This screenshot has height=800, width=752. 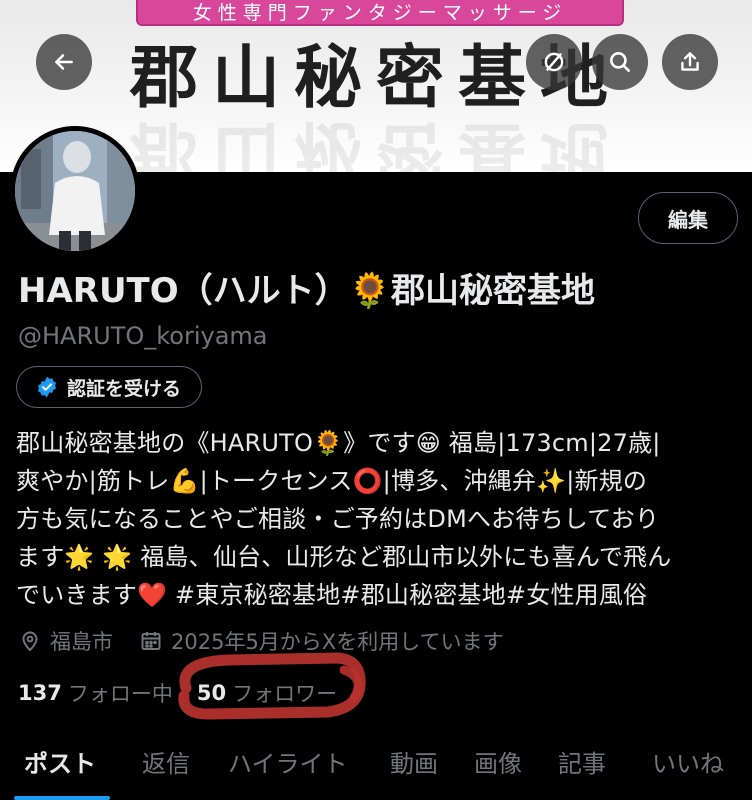 What do you see at coordinates (338, 443) in the screenshot?
I see `bio-line: 郡山秘密基地の《HARUTO🌻》です😁 福島|173cm|27歳|` at bounding box center [338, 443].